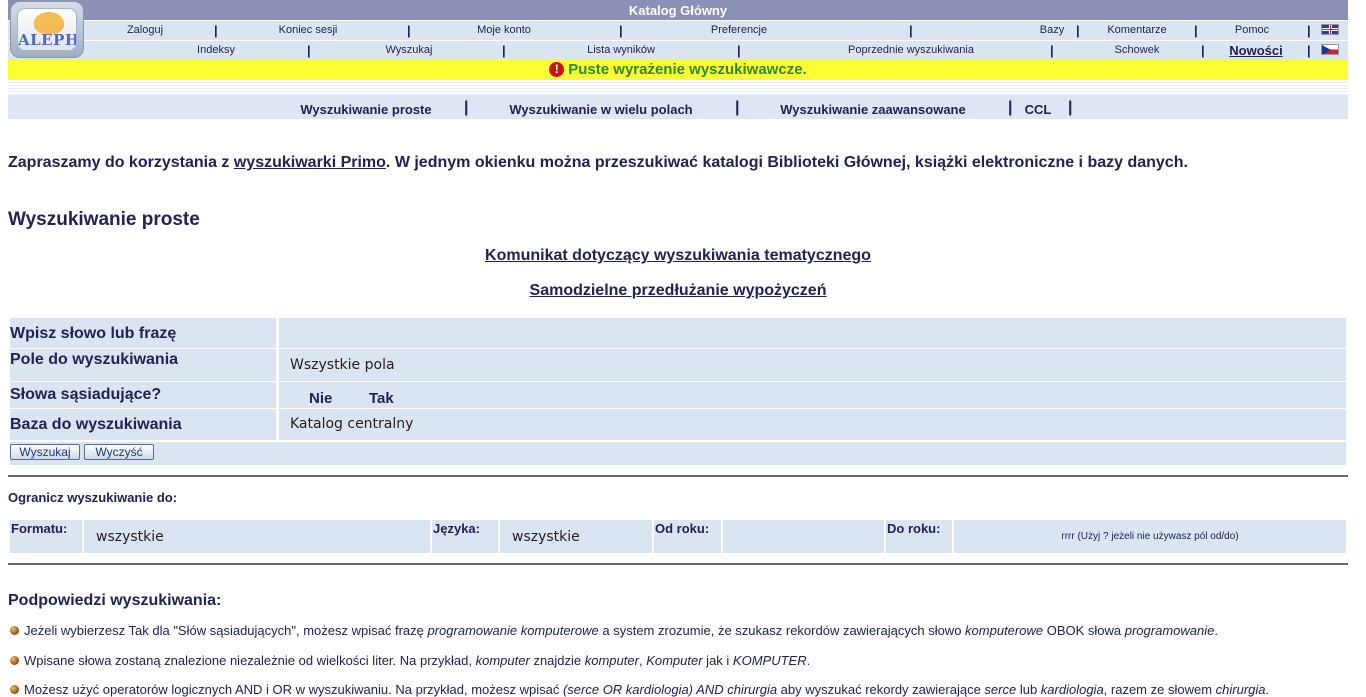  I want to click on hint-text: jak i, so click(717, 660).